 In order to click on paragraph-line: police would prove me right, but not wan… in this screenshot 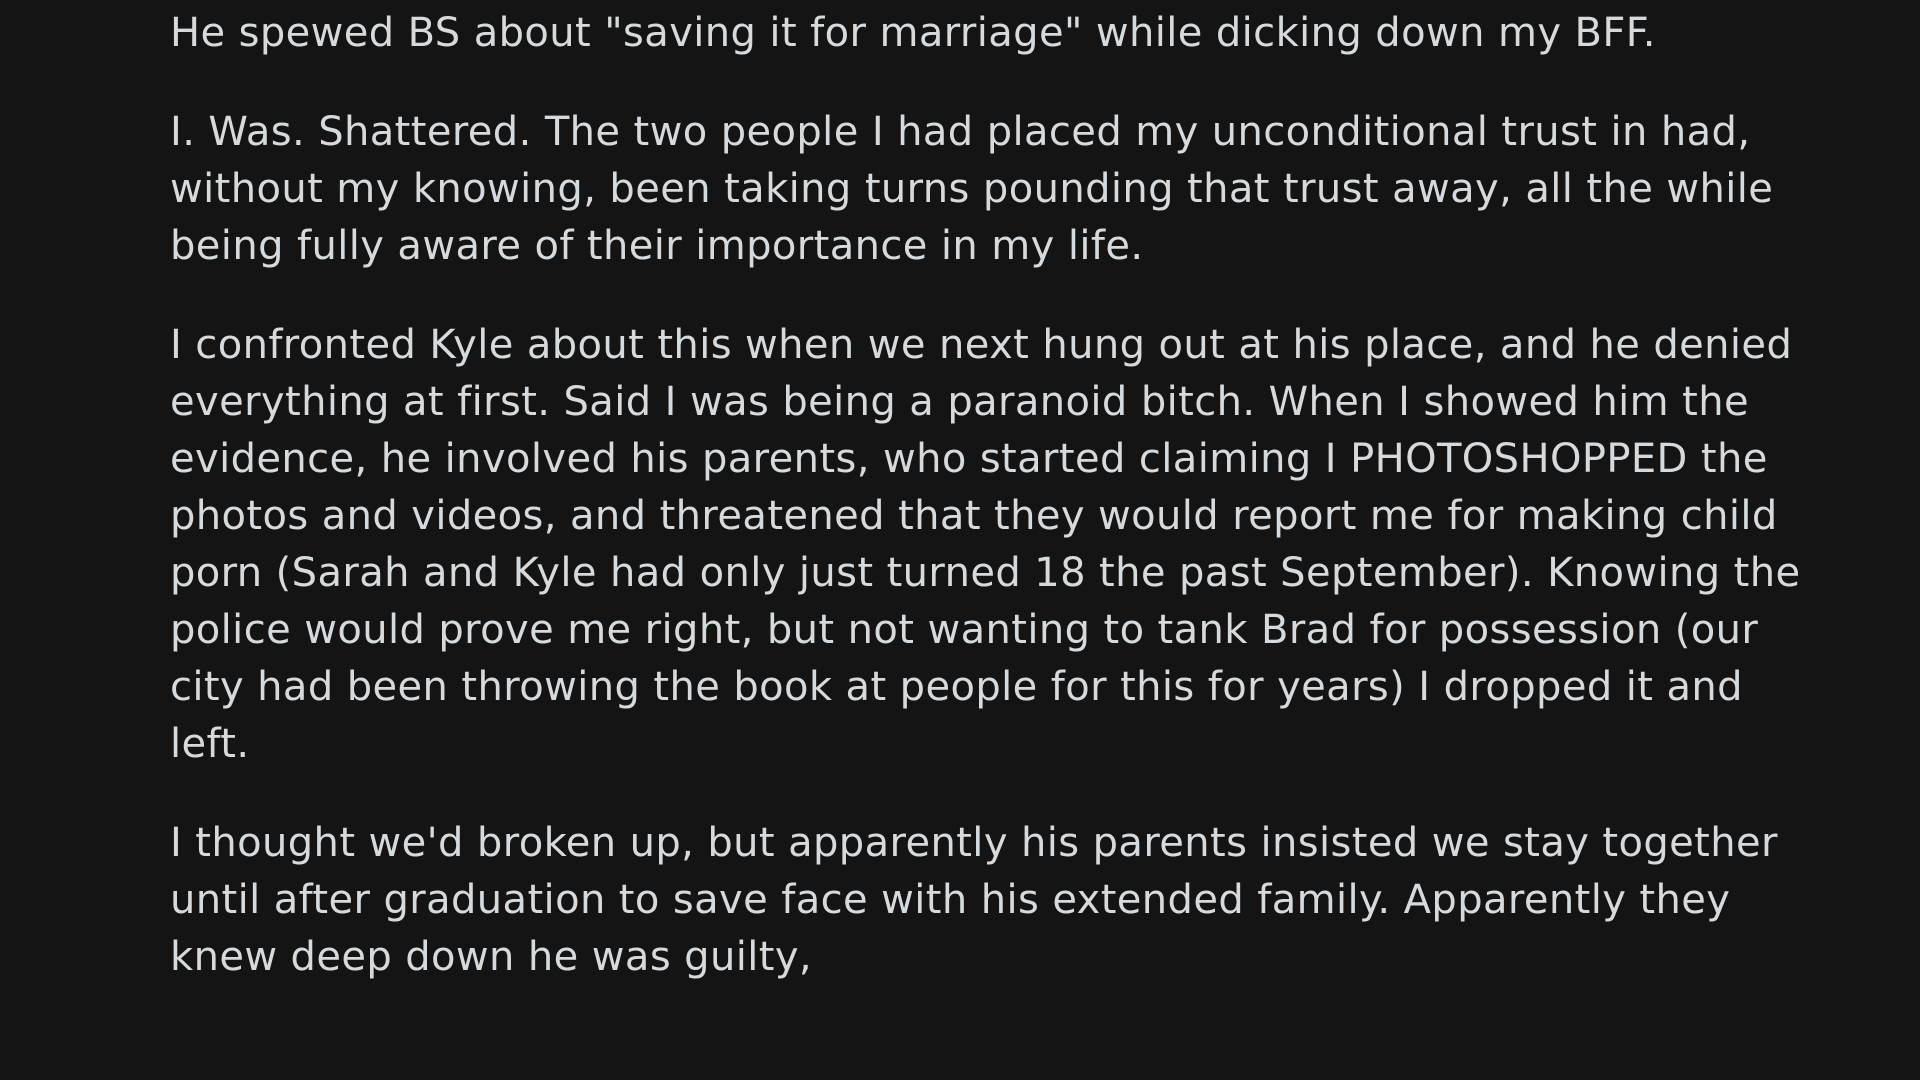, I will do `click(964, 630)`.